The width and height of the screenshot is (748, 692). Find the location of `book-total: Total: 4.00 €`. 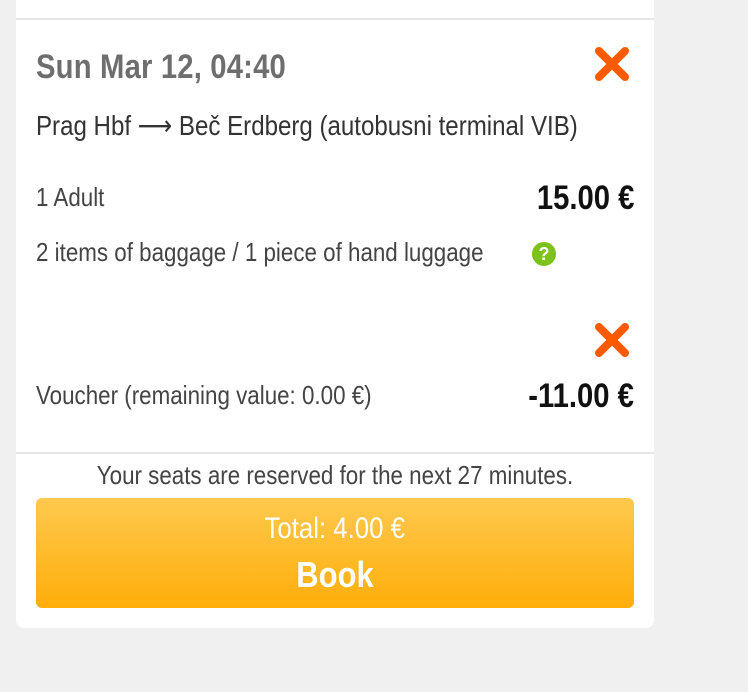

book-total: Total: 4.00 € is located at coordinates (335, 529).